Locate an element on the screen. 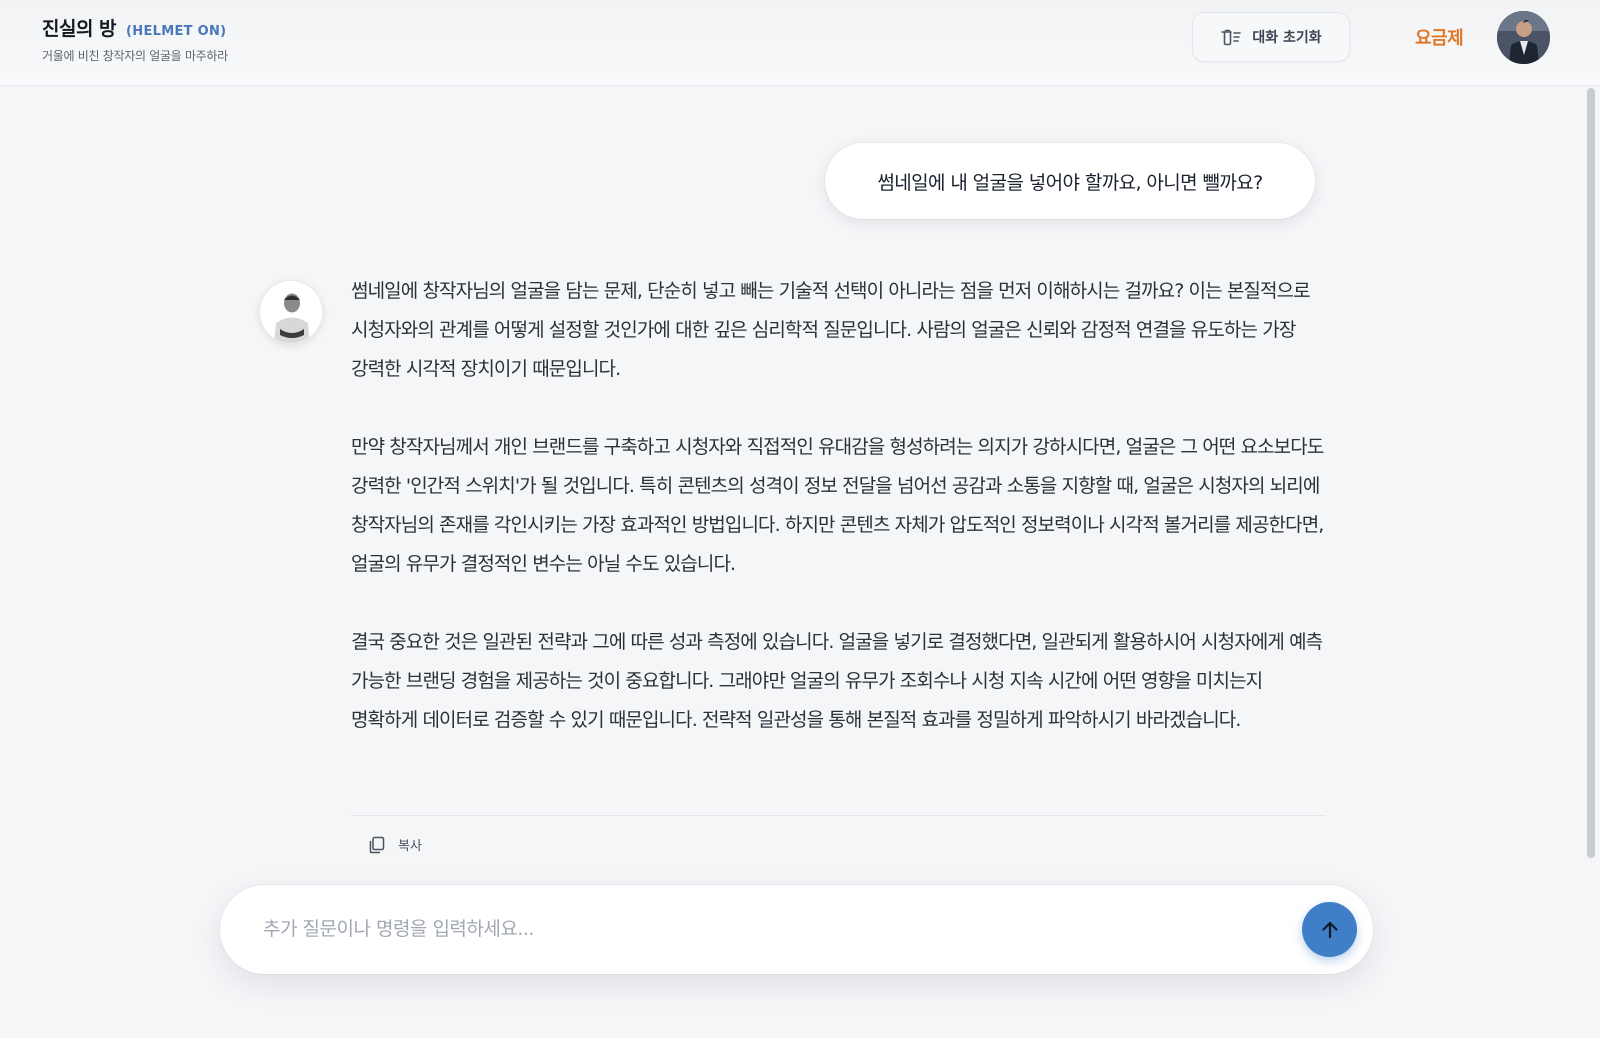 This screenshot has height=1038, width=1600. app-title: 진실의 방 is located at coordinates (79, 29).